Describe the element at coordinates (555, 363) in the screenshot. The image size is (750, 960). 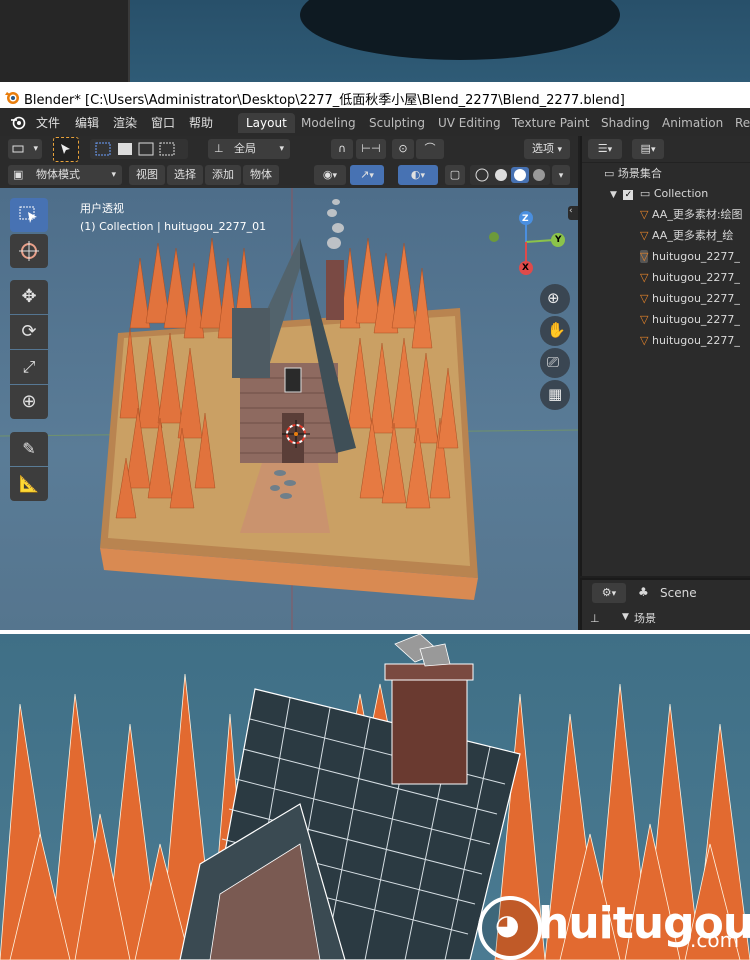
I see `camera-view-button: ⎚` at that location.